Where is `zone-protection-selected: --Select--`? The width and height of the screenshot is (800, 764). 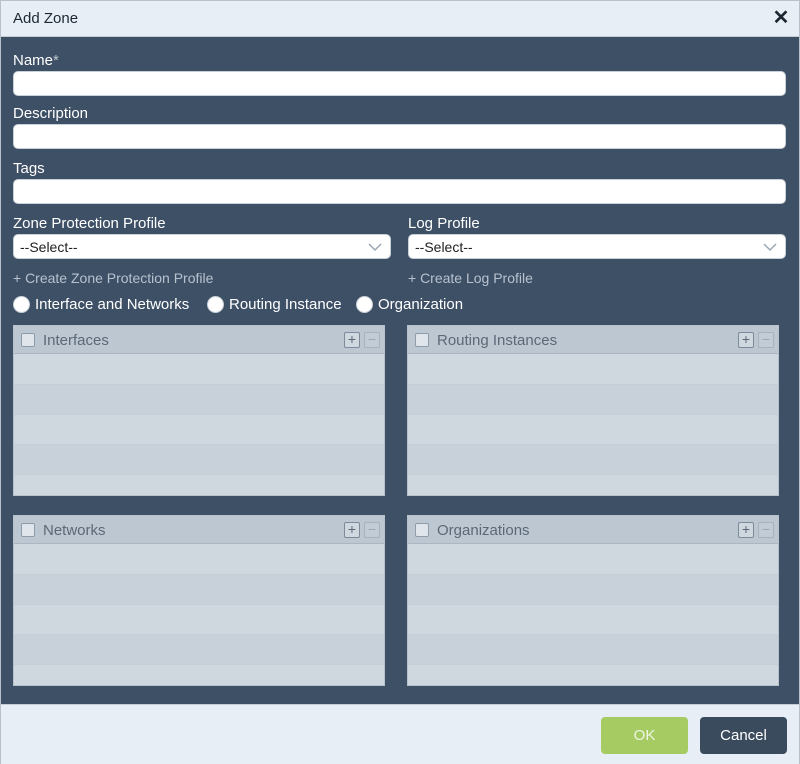 zone-protection-selected: --Select-- is located at coordinates (49, 247).